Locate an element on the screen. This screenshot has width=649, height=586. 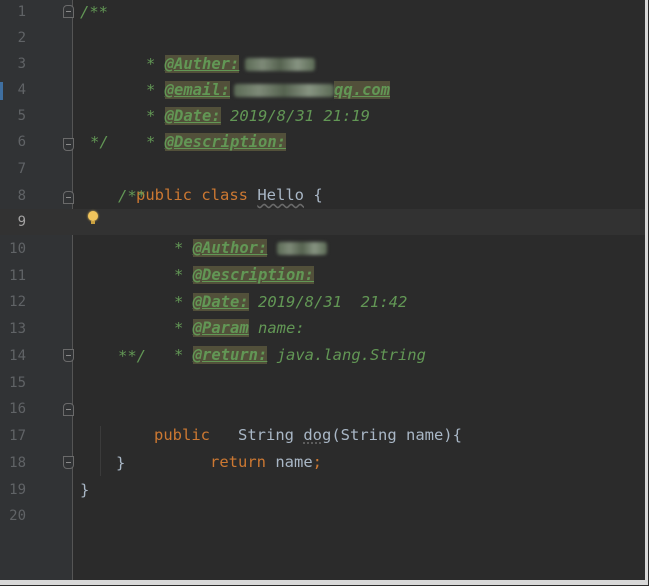
code-line-19: 19 } is located at coordinates (322, 490).